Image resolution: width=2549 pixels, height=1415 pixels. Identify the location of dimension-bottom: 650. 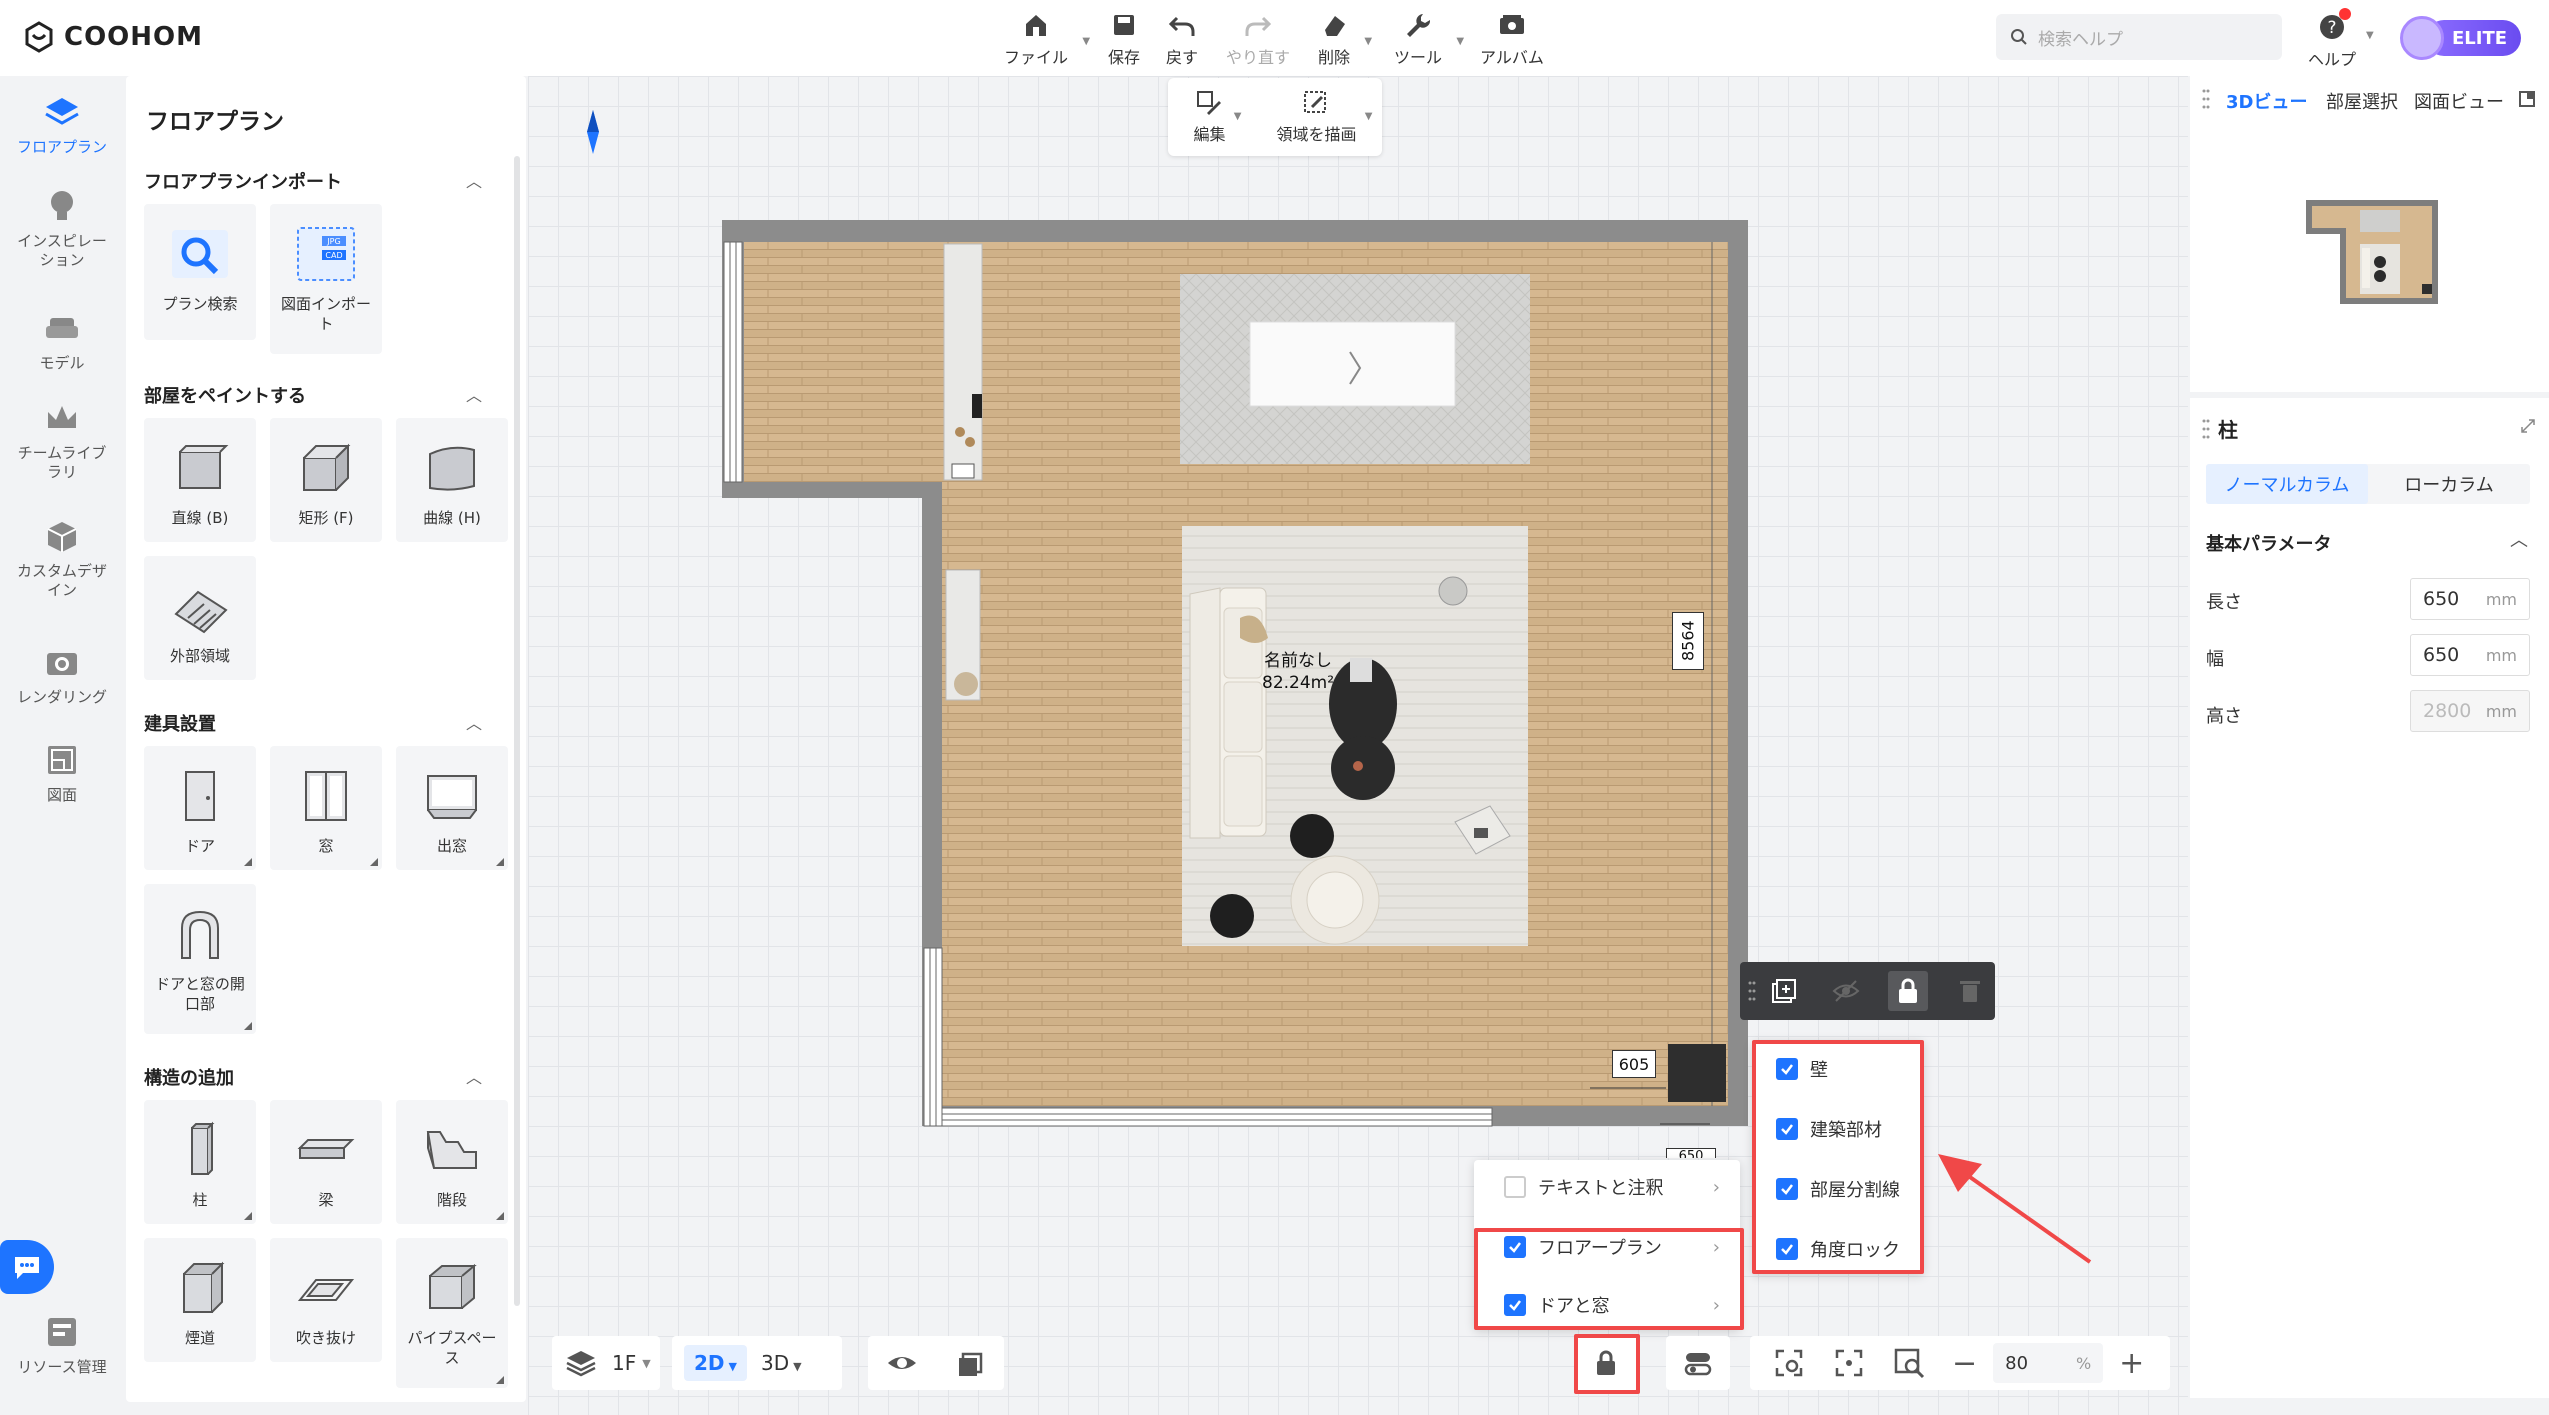
(1691, 1153).